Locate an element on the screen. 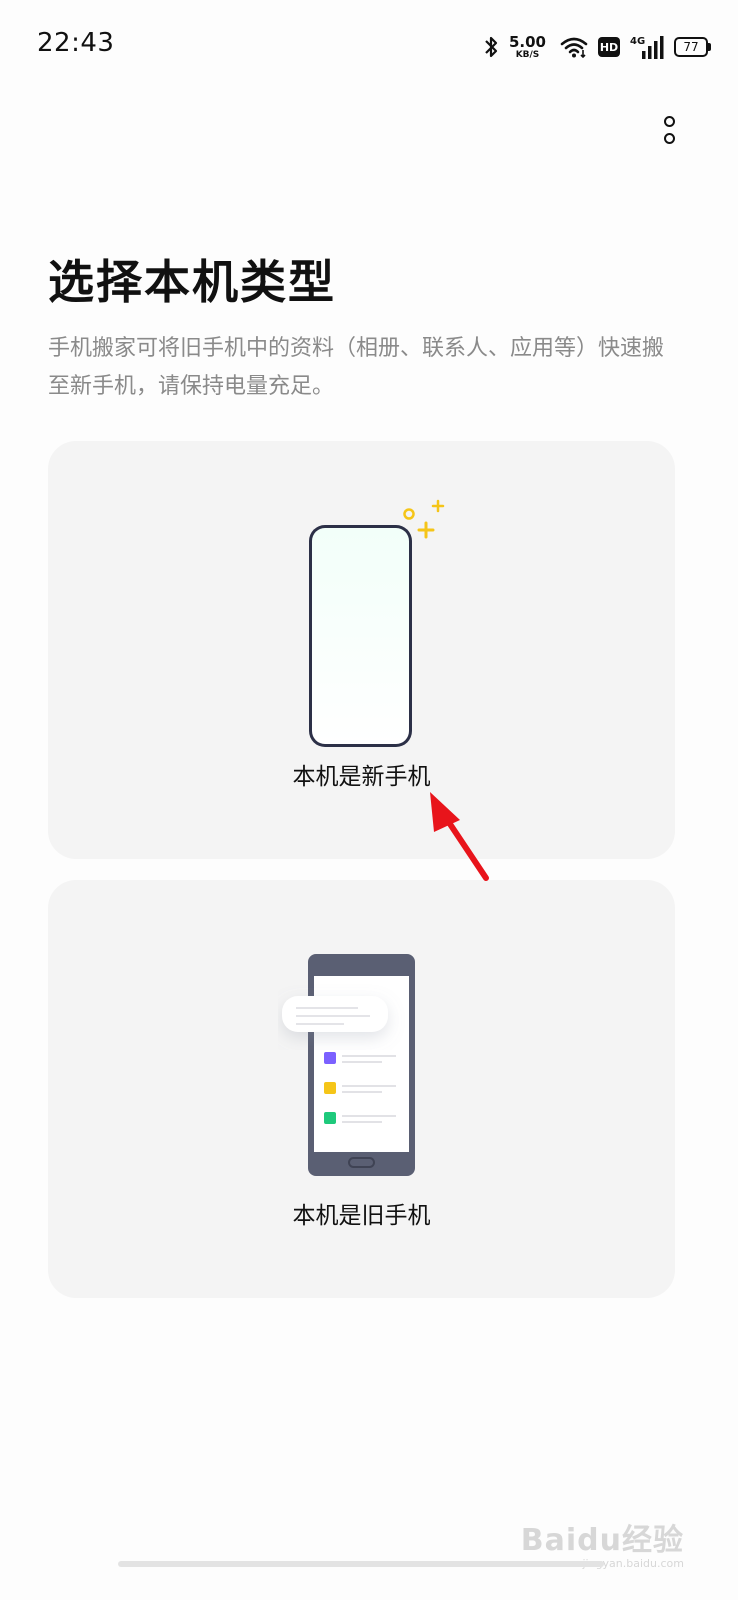  new-phone-illustration is located at coordinates (377, 623).